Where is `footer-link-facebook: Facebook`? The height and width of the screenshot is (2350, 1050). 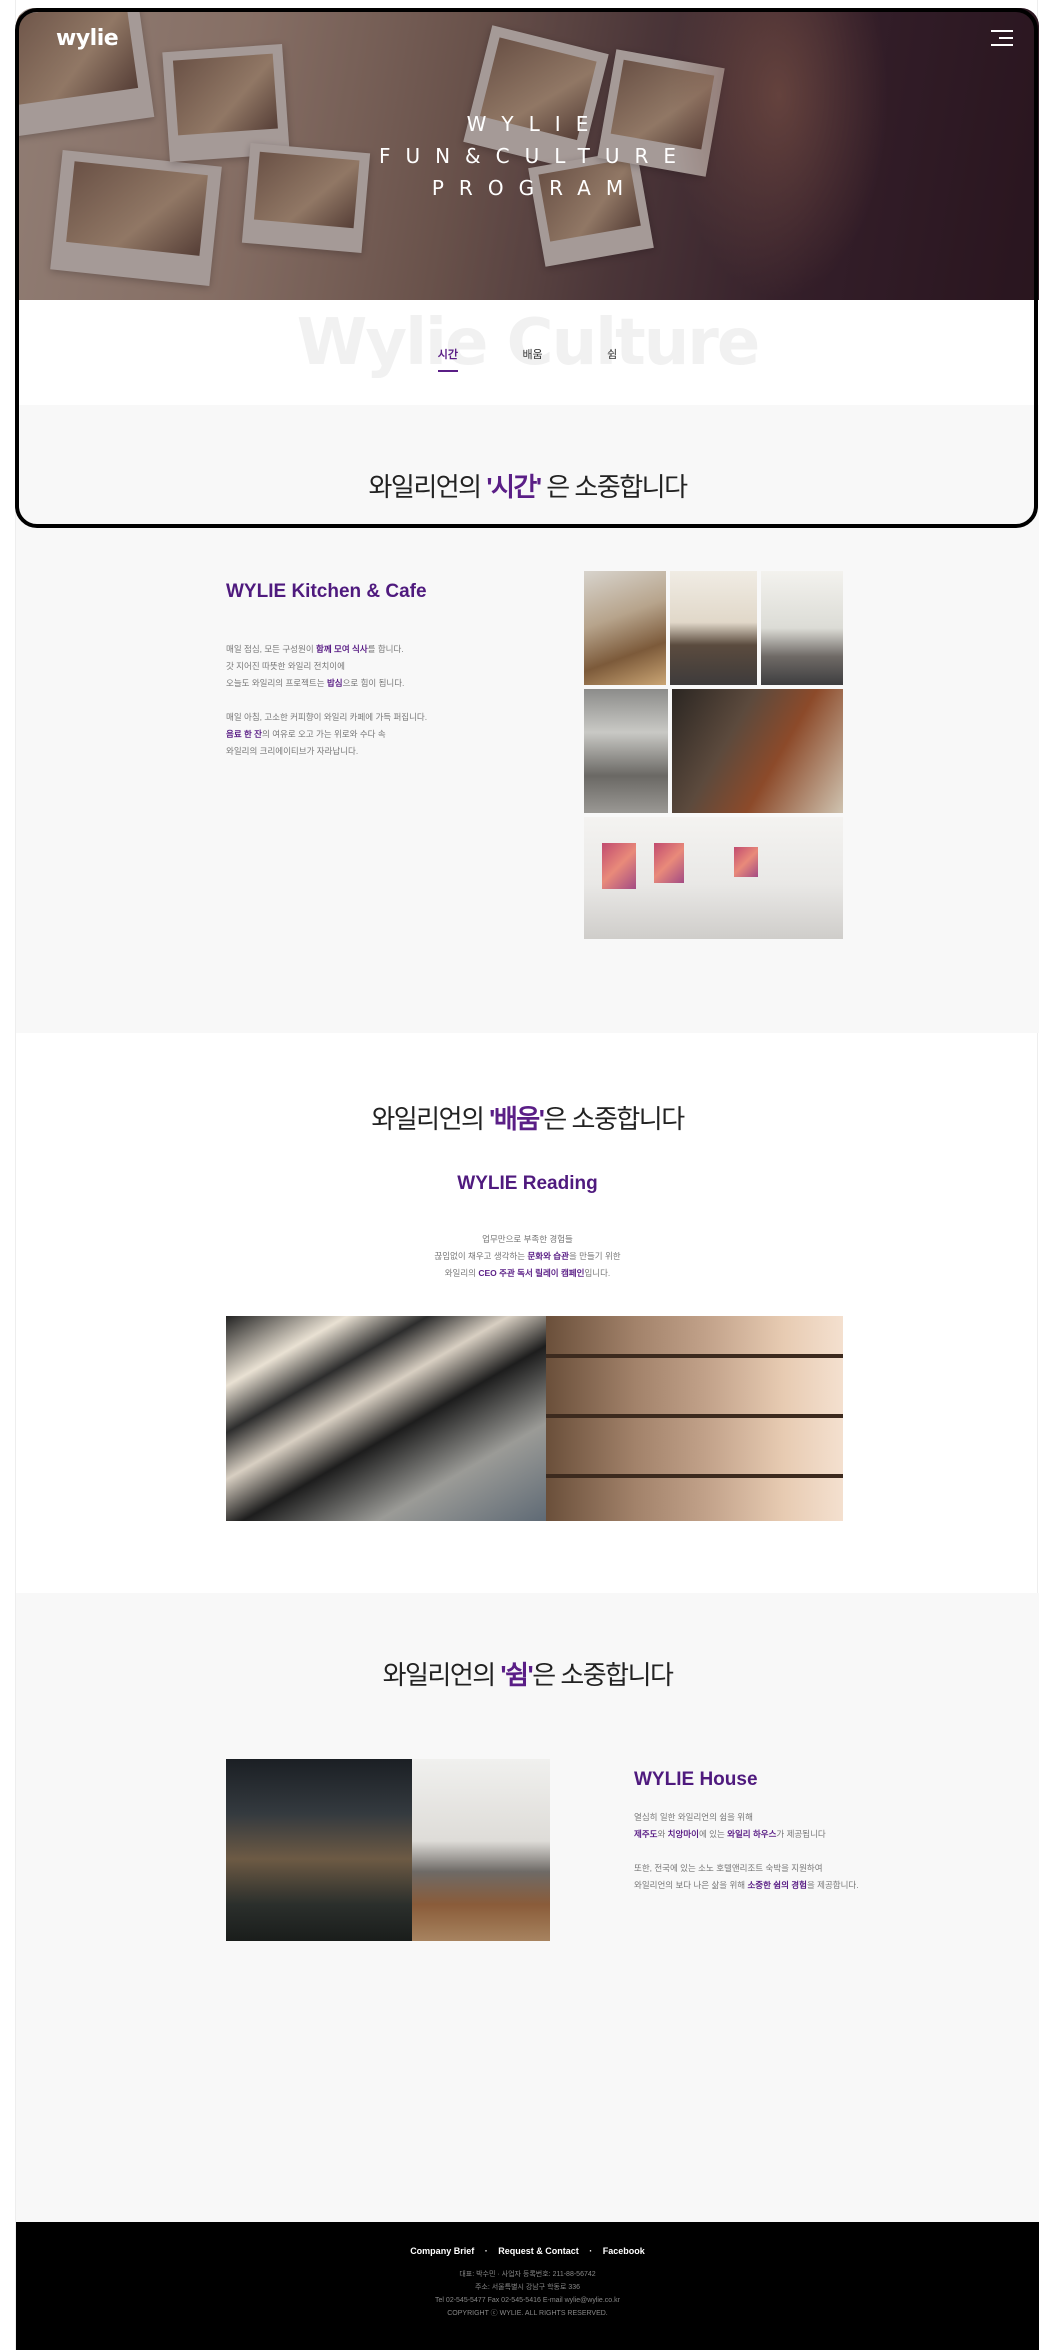
footer-link-facebook: Facebook is located at coordinates (624, 2251).